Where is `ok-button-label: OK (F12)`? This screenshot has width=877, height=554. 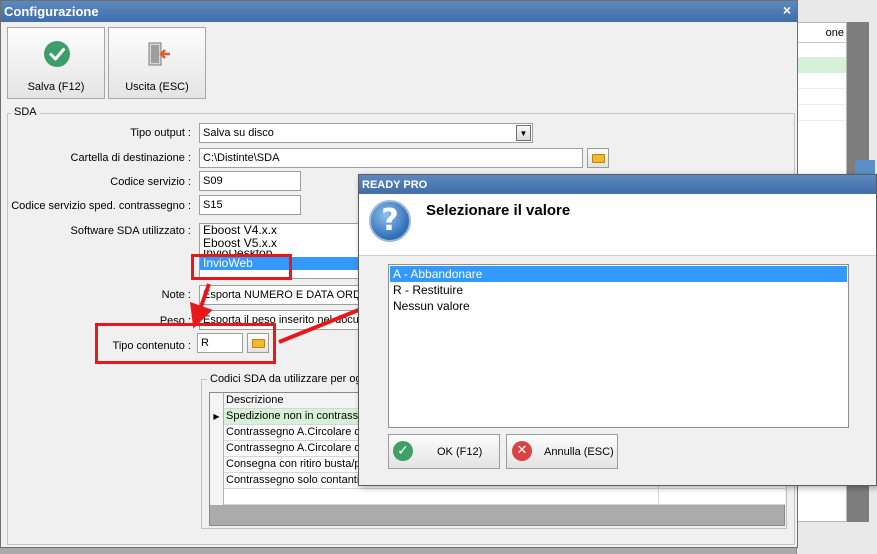
ok-button-label: OK (F12) is located at coordinates (460, 452).